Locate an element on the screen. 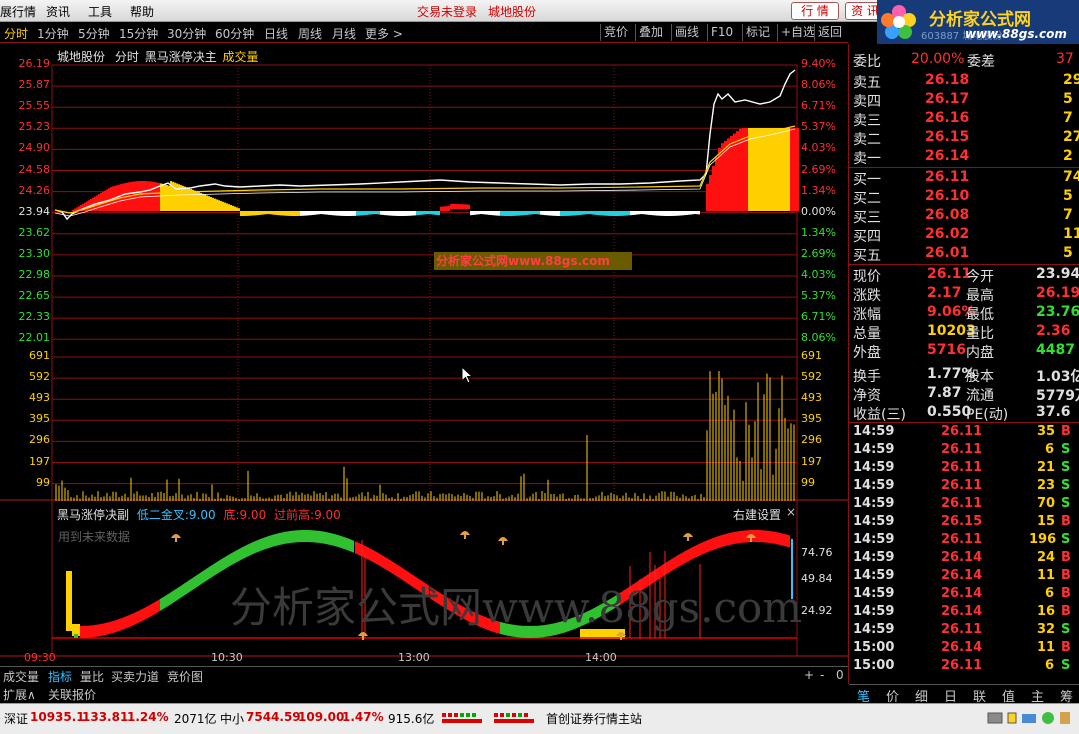 This screenshot has height=734, width=1079. f10-button: F10 is located at coordinates (721, 32).